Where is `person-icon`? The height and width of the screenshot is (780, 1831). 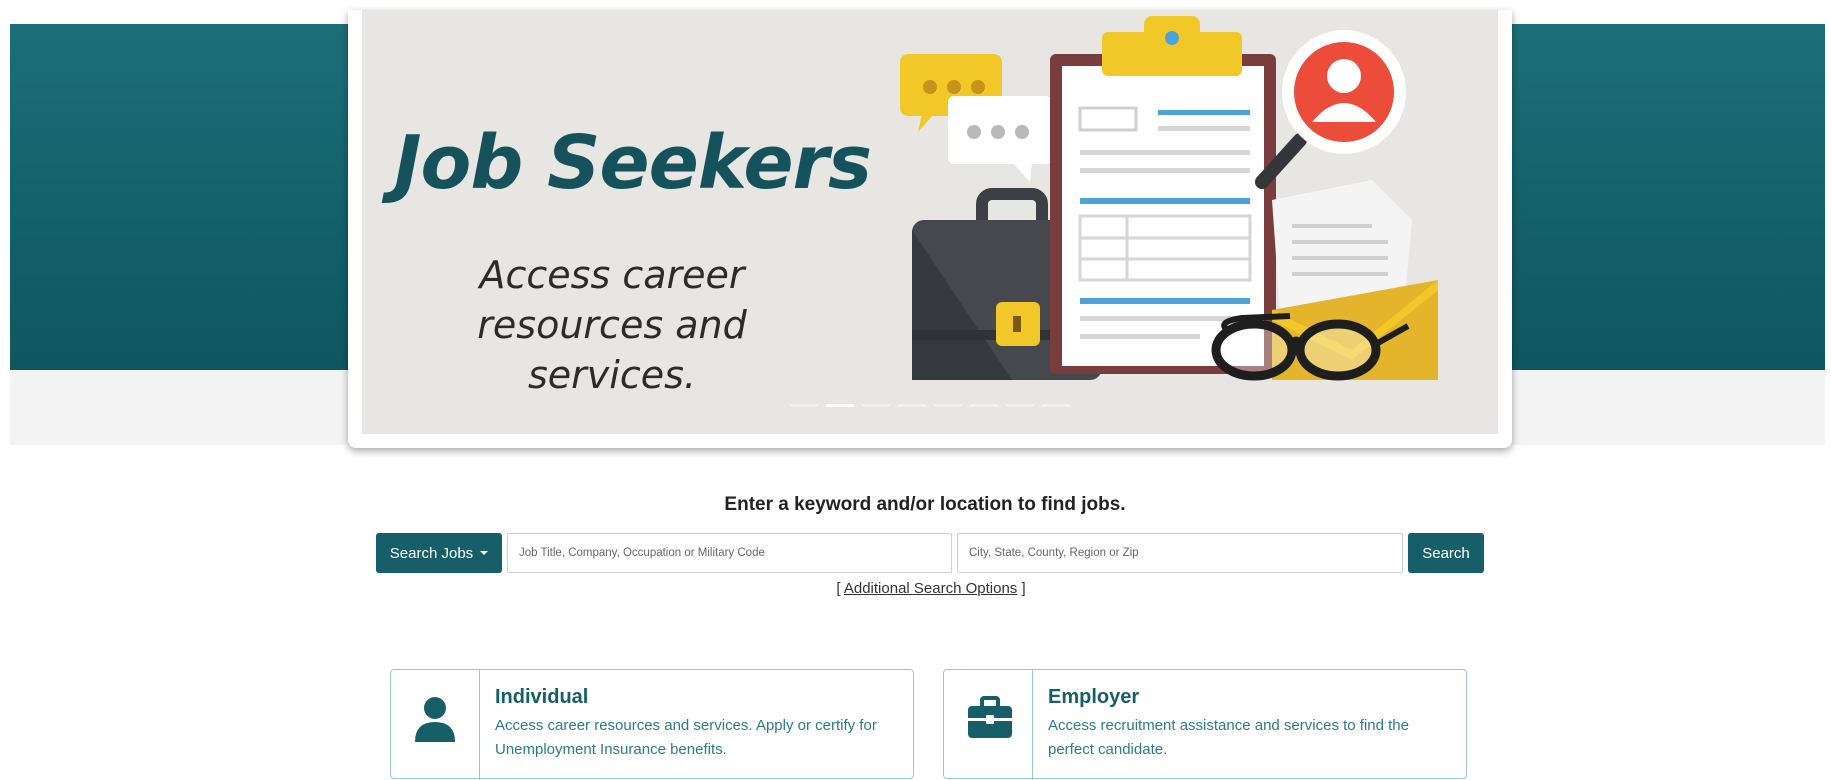
person-icon is located at coordinates (435, 719).